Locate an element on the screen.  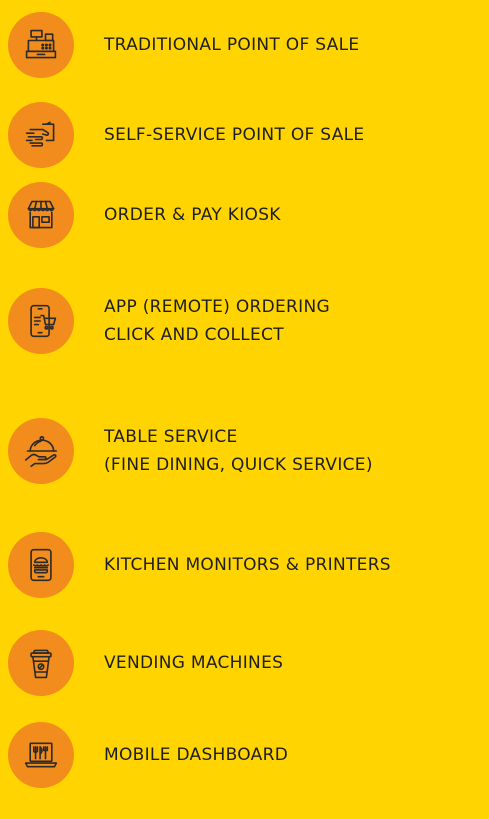
cash-register-badge is located at coordinates (41, 45).